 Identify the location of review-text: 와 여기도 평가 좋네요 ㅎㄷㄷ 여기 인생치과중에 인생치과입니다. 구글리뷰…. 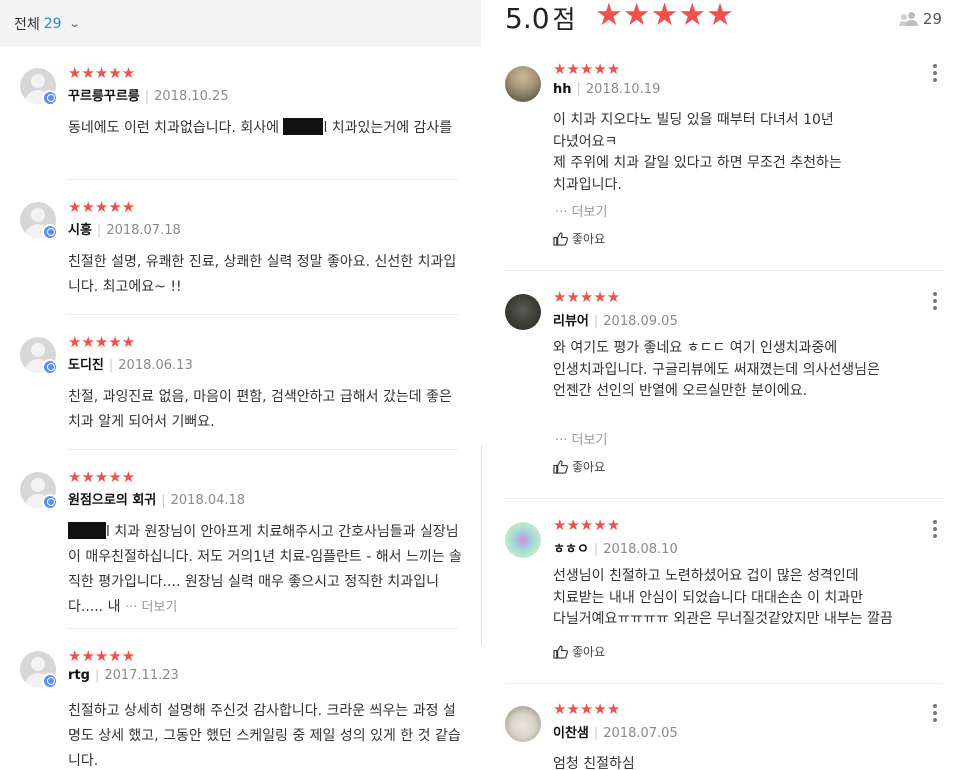
(716, 369).